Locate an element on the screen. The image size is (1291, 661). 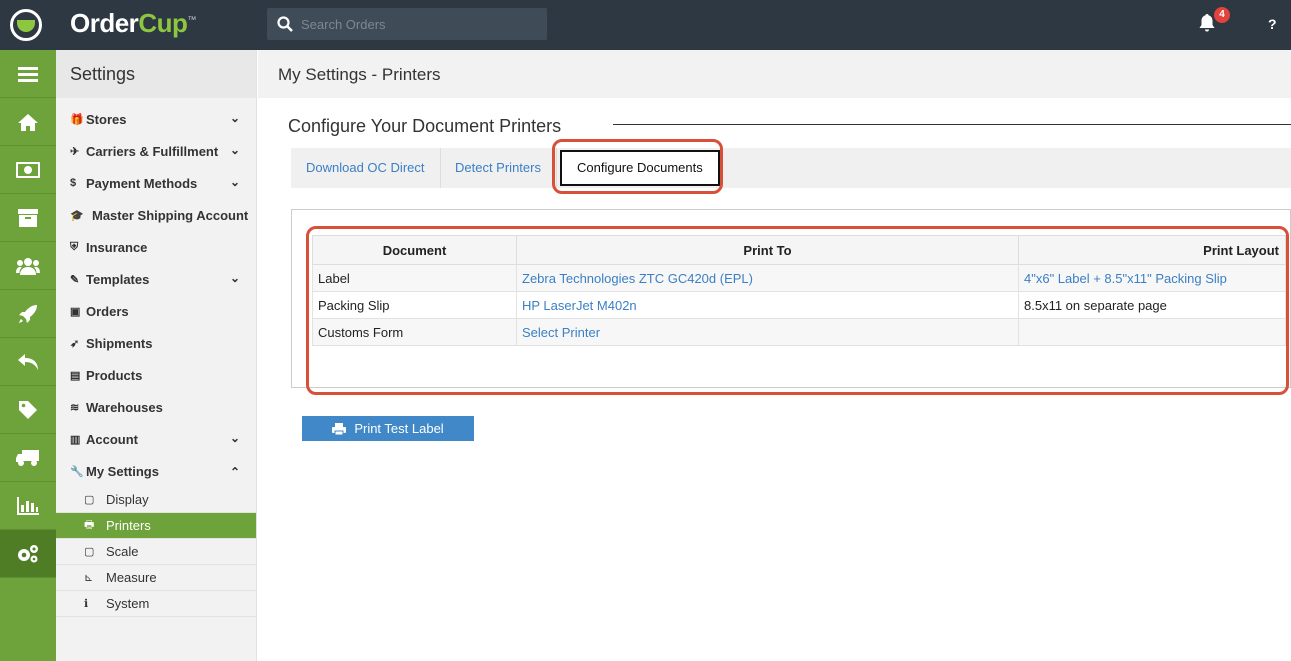
brand-primary: Order is located at coordinates (104, 23).